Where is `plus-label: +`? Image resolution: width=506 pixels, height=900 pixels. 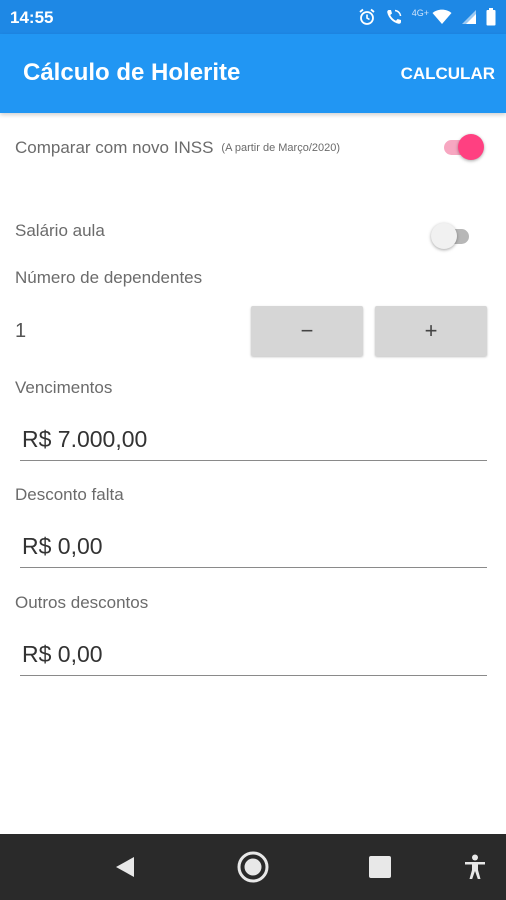
plus-label: + is located at coordinates (431, 330).